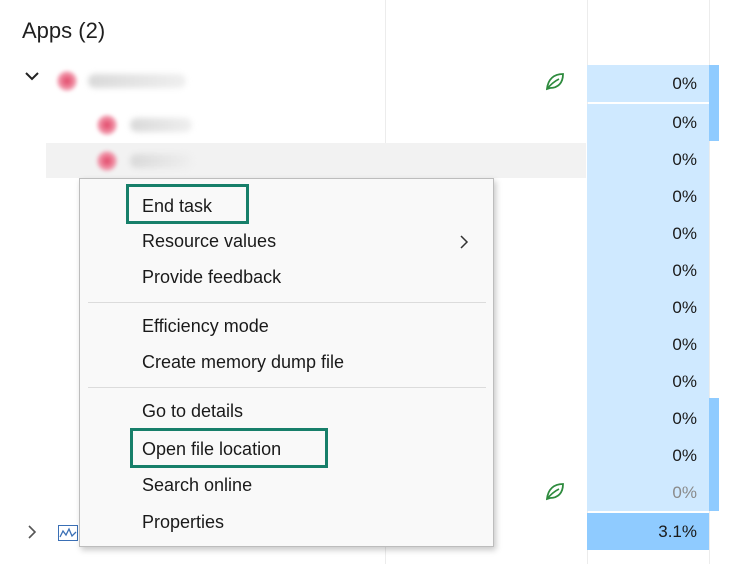 The image size is (733, 564). What do you see at coordinates (32, 532) in the screenshot?
I see `chevron-right-icon` at bounding box center [32, 532].